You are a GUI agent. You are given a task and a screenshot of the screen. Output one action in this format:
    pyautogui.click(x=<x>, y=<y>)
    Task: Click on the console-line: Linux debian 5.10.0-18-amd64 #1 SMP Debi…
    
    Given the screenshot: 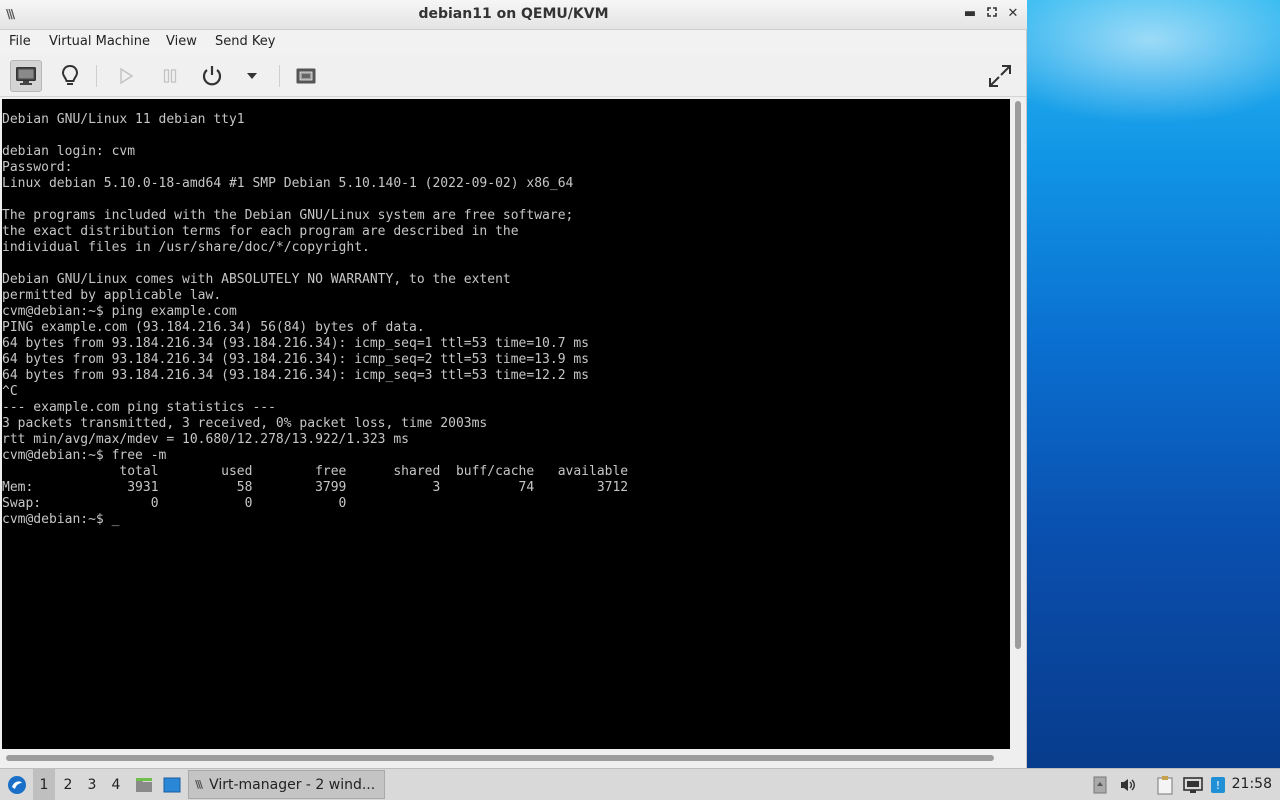 What is the action you would take?
    pyautogui.click(x=288, y=183)
    